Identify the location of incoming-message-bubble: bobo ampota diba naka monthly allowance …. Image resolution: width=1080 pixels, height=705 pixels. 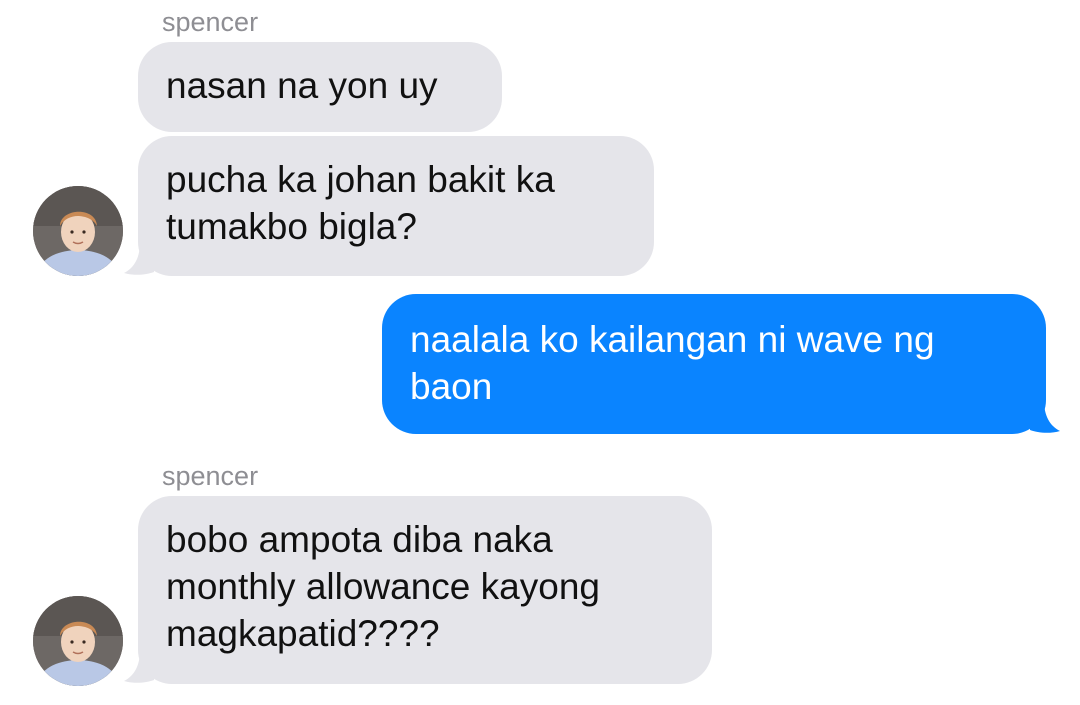
(425, 590).